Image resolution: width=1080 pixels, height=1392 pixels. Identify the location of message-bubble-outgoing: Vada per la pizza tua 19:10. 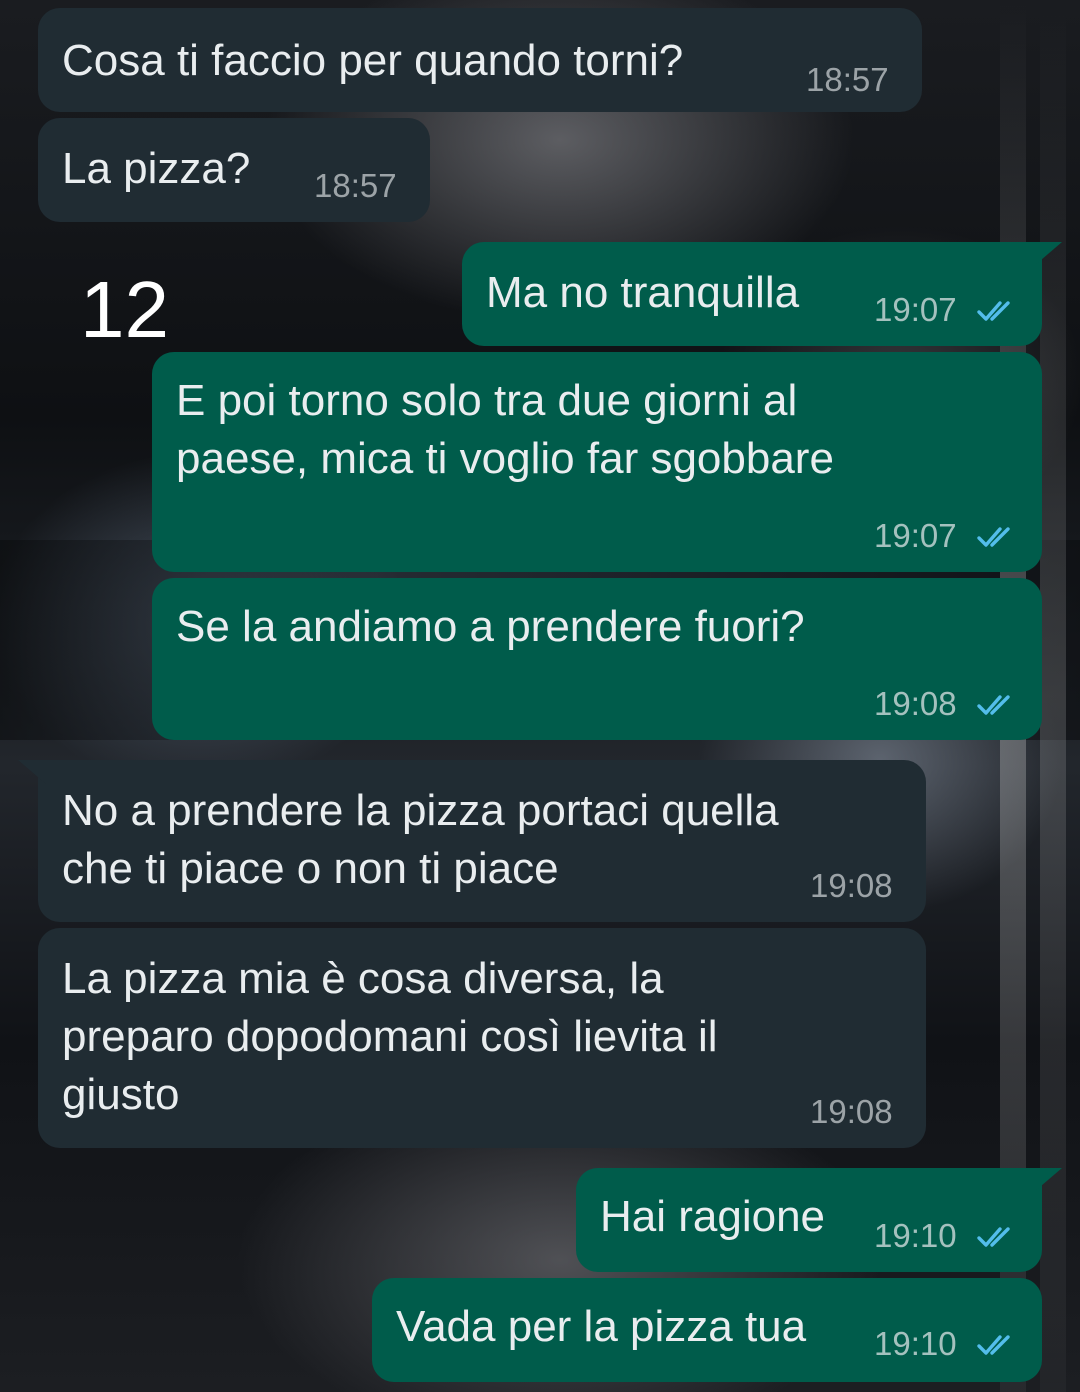
(707, 1330).